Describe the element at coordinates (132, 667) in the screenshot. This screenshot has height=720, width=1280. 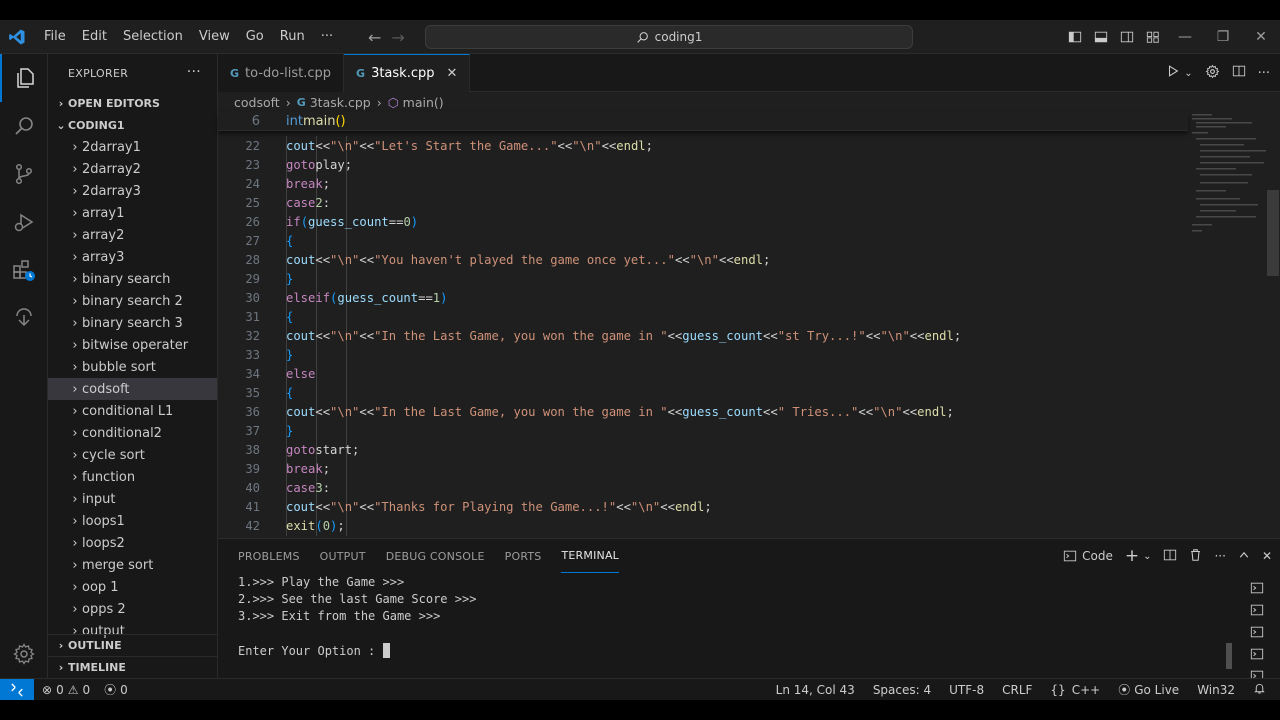
I see `timeline-section: › TIMELINE` at that location.